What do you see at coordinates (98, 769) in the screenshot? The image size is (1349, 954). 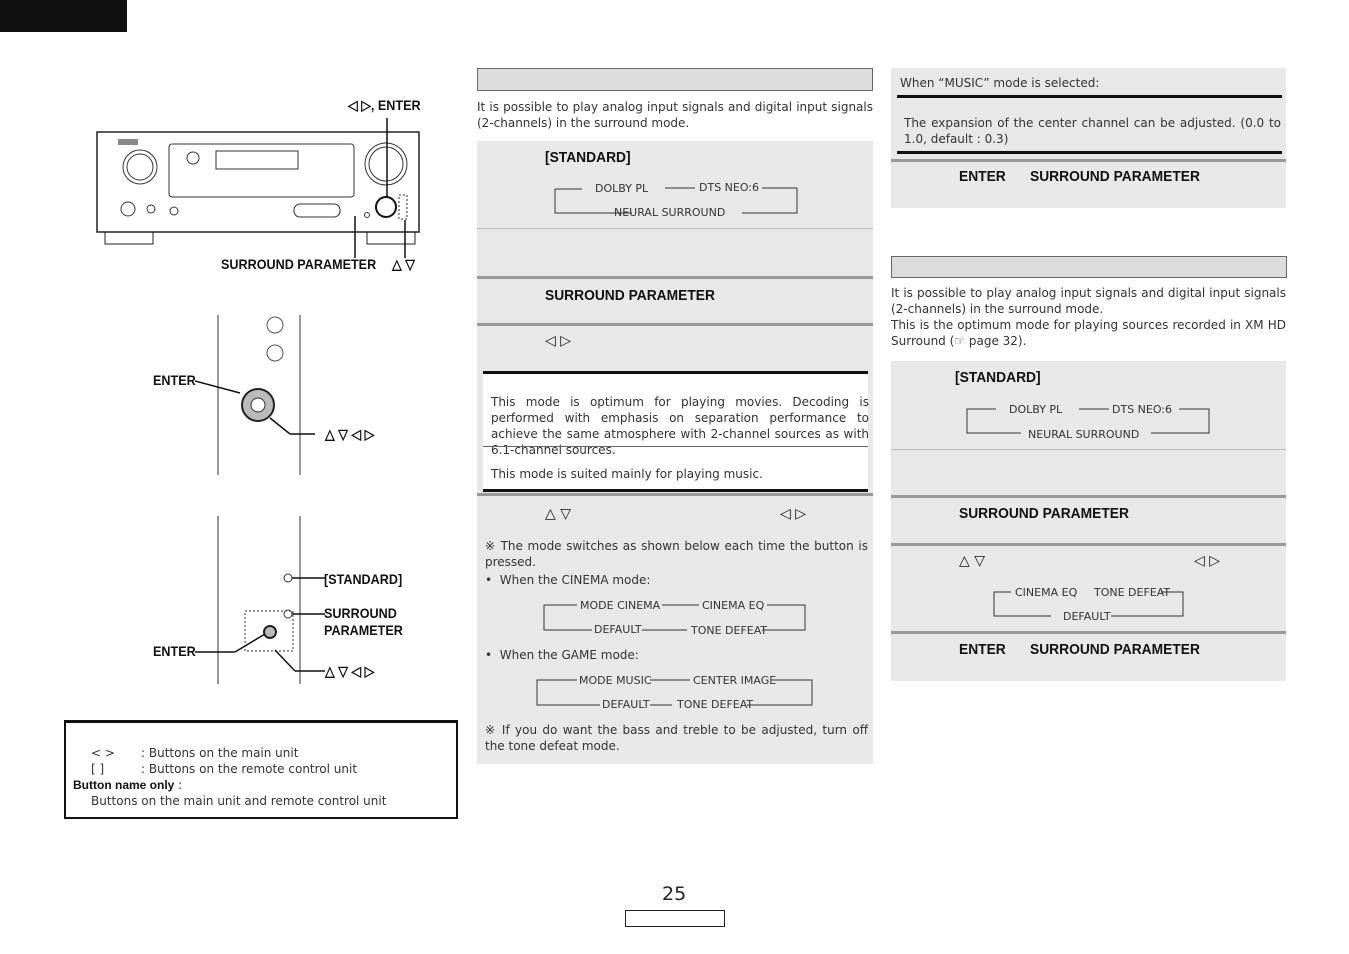 I see `legend-key-remote: [ ]` at bounding box center [98, 769].